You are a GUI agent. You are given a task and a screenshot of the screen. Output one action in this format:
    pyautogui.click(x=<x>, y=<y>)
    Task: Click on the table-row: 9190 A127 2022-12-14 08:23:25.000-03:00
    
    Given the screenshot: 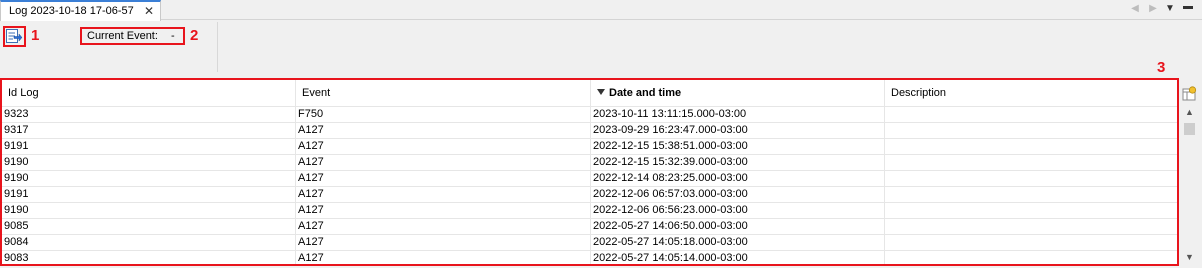 What is the action you would take?
    pyautogui.click(x=589, y=179)
    